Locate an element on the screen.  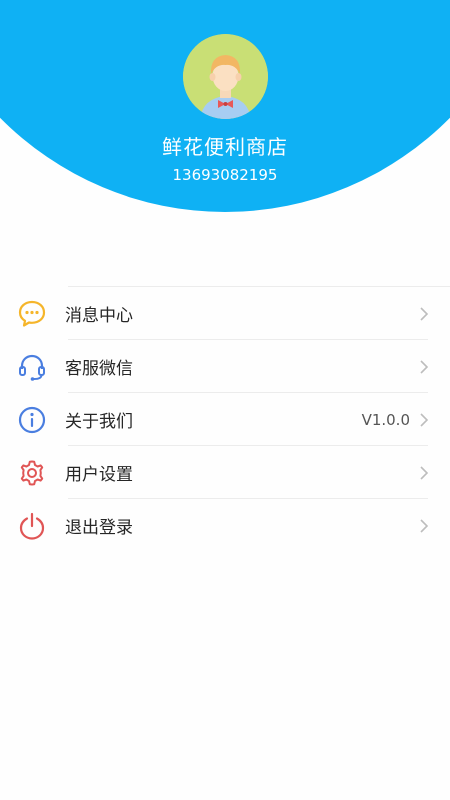
menu-item-user-settings: 用户设置 is located at coordinates (225, 472).